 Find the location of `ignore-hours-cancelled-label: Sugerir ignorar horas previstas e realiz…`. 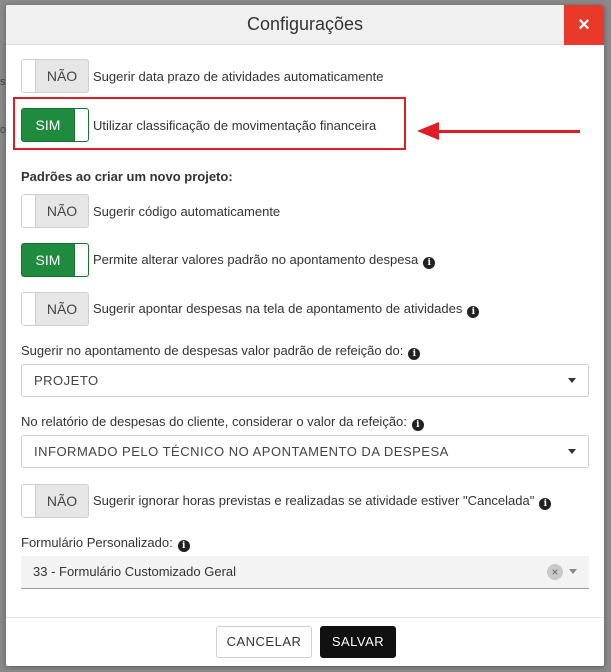

ignore-hours-cancelled-label: Sugerir ignorar horas previstas e realiz… is located at coordinates (322, 501).